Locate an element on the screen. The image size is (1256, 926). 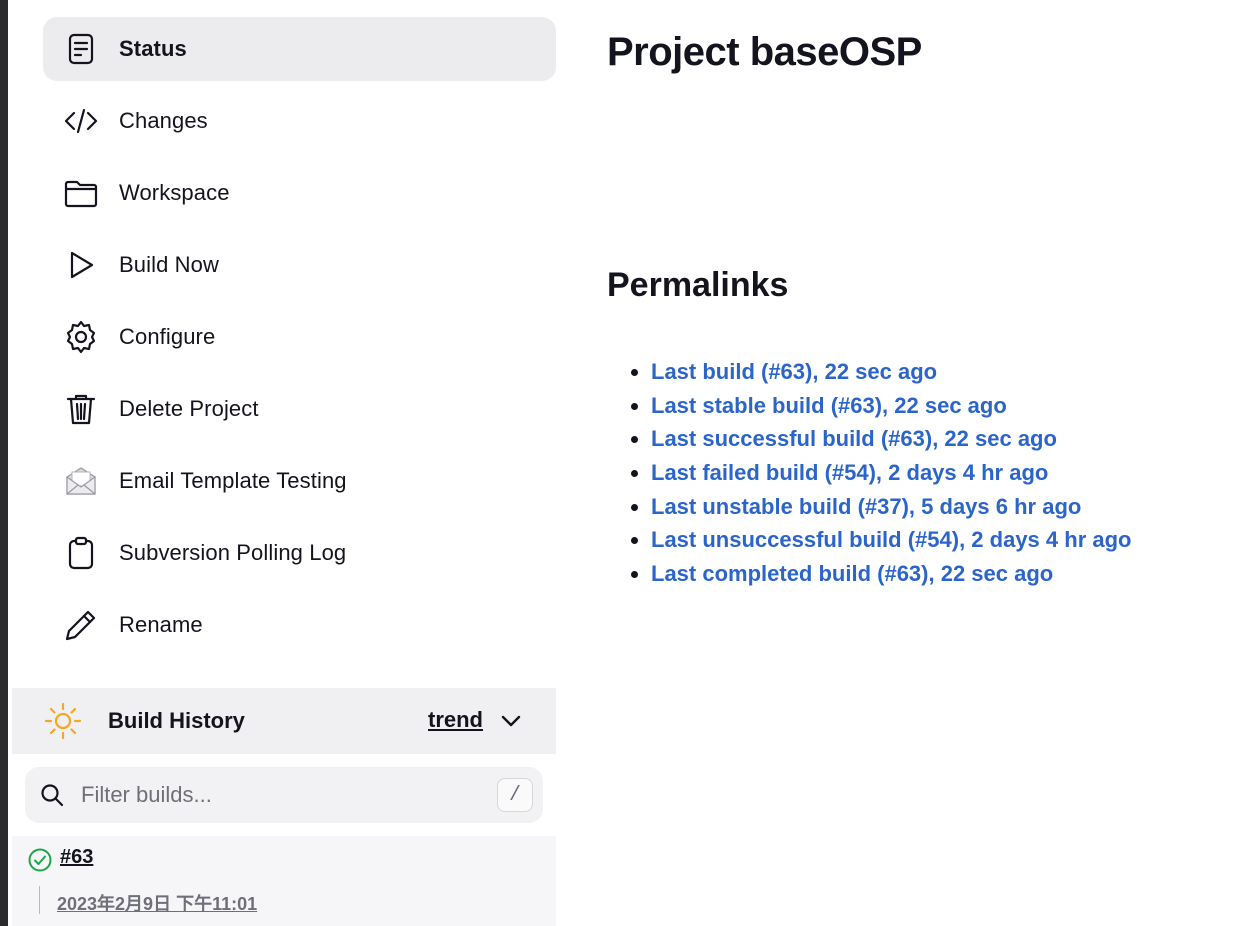
list-item: Last build (#63), 22 sec ago is located at coordinates (880, 372).